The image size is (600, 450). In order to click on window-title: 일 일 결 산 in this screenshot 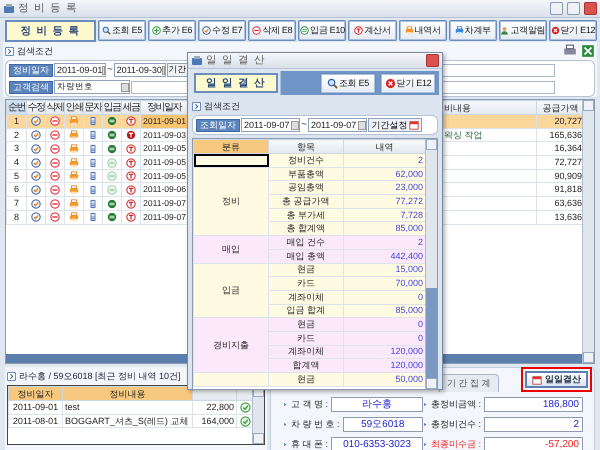, I will do `click(236, 60)`.